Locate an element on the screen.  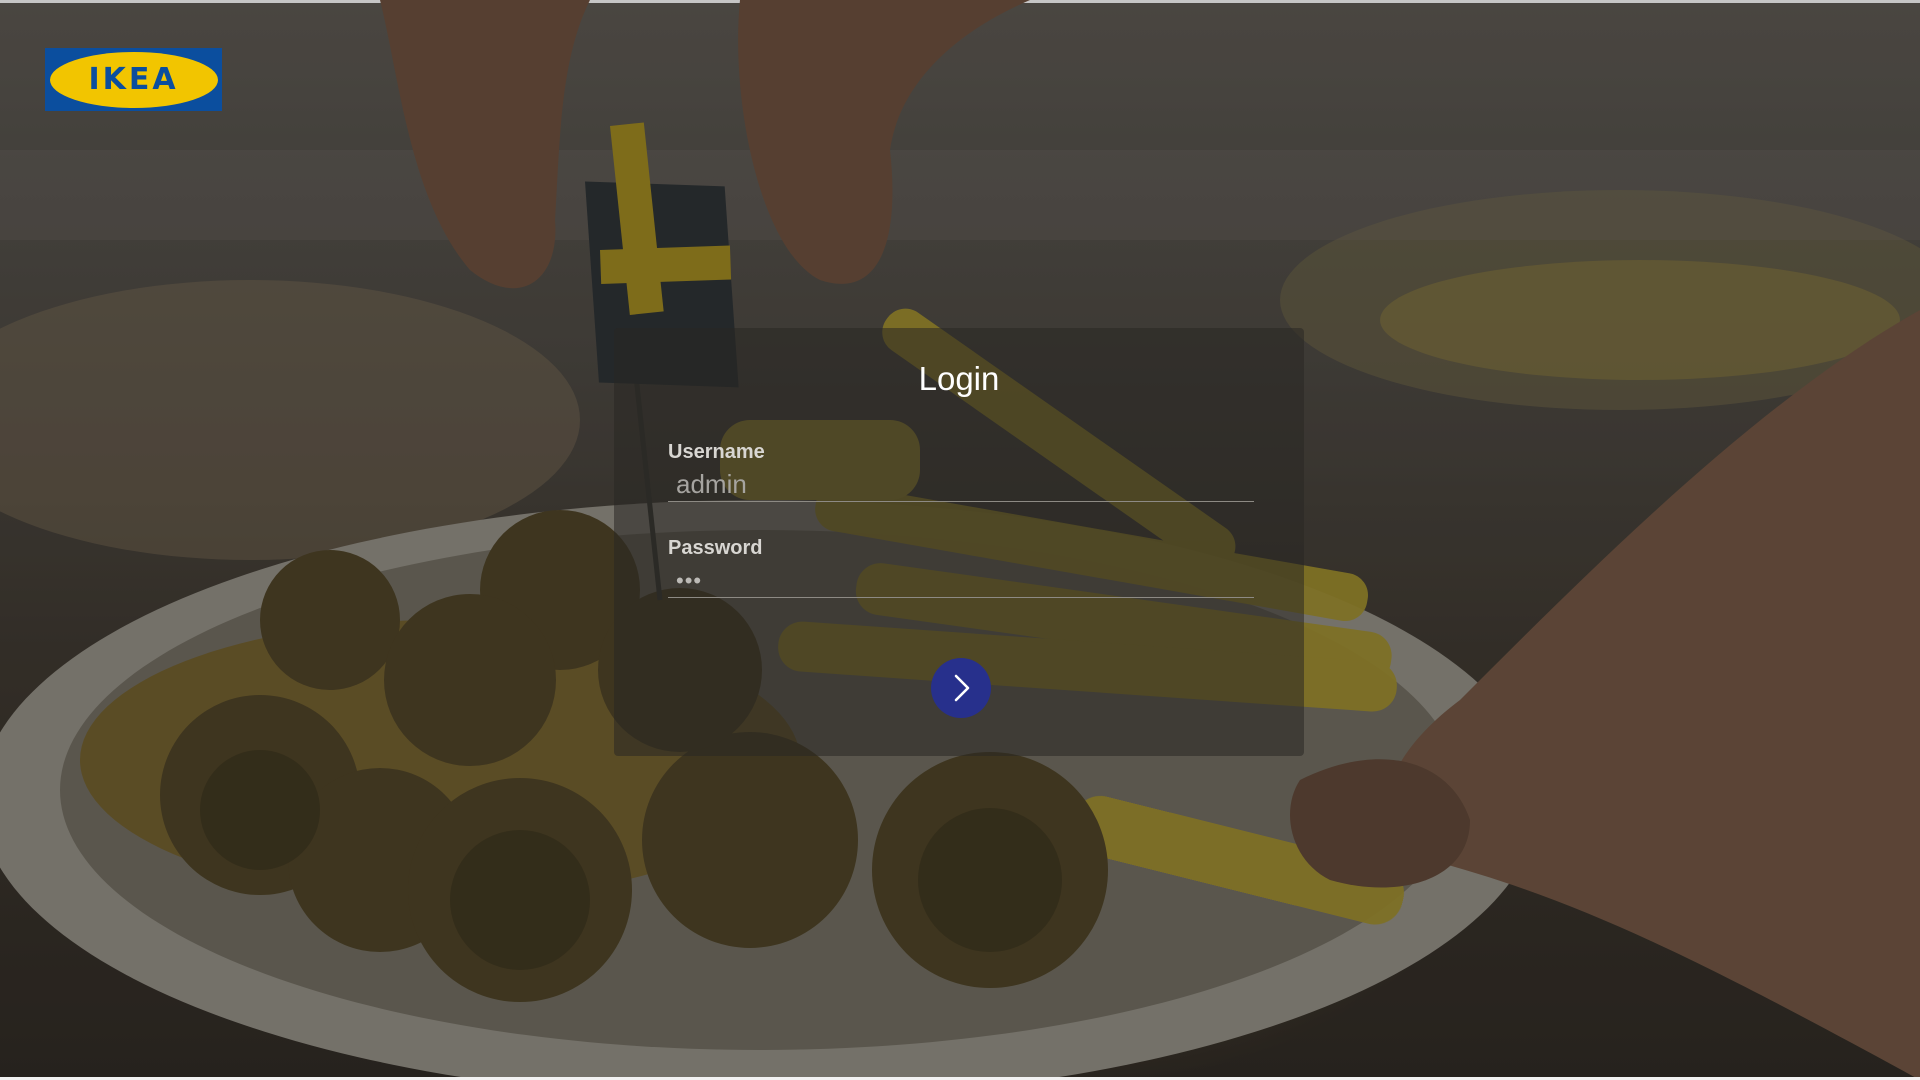
password-input: ••• is located at coordinates (961, 581).